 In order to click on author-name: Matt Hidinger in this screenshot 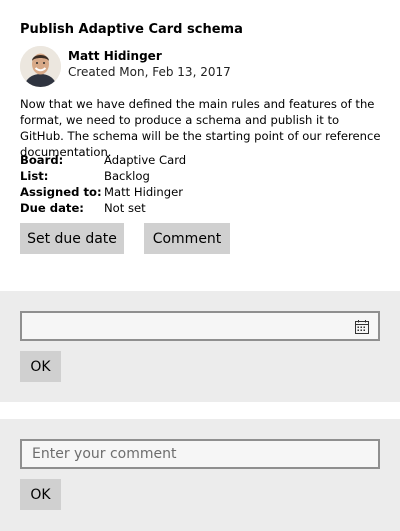, I will do `click(115, 56)`.